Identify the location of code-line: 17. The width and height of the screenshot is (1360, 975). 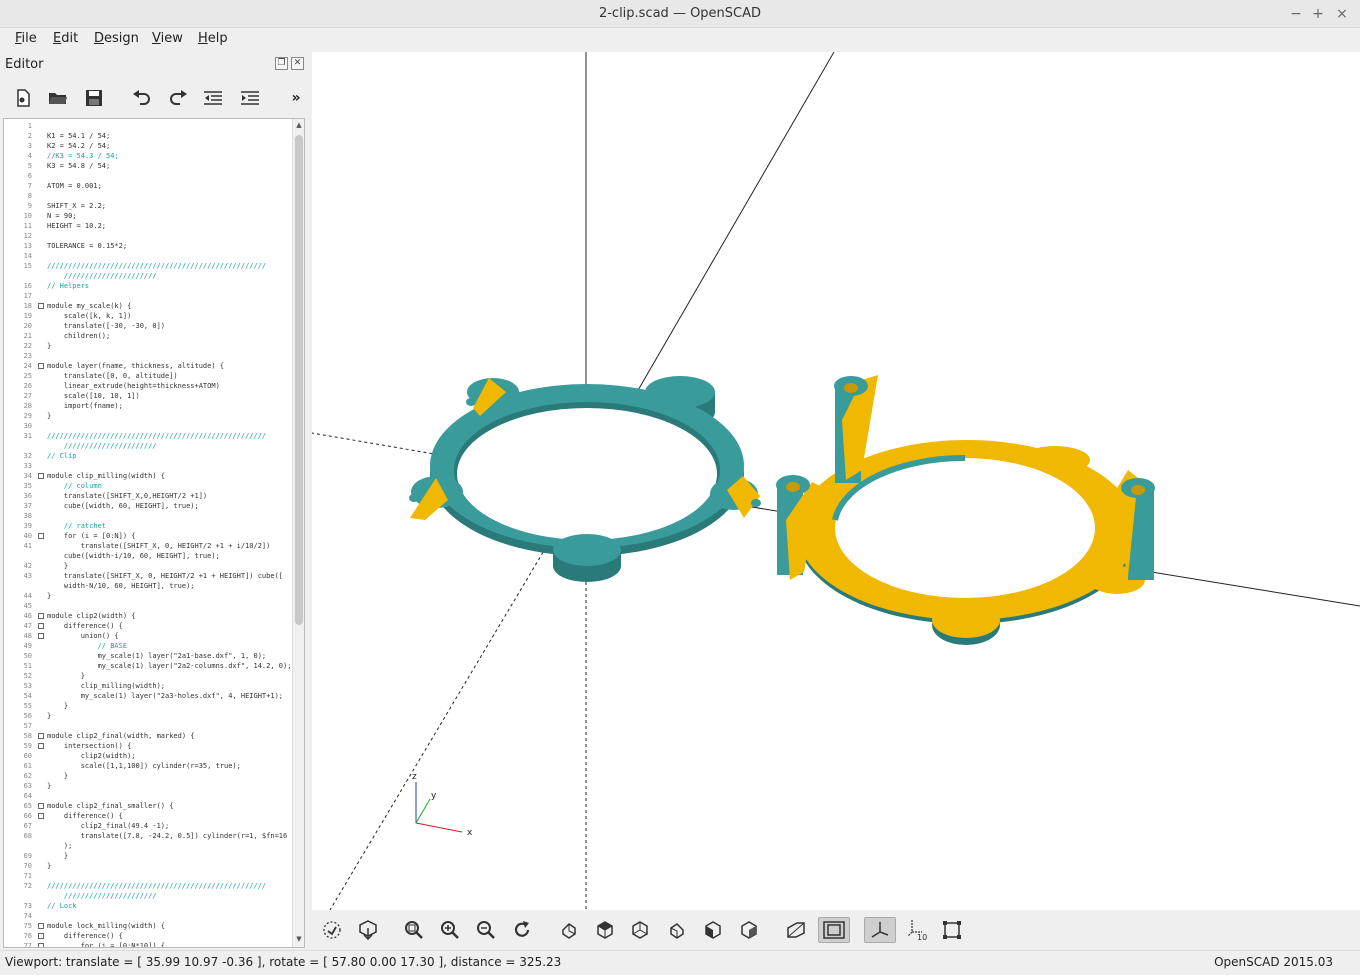
(148, 296).